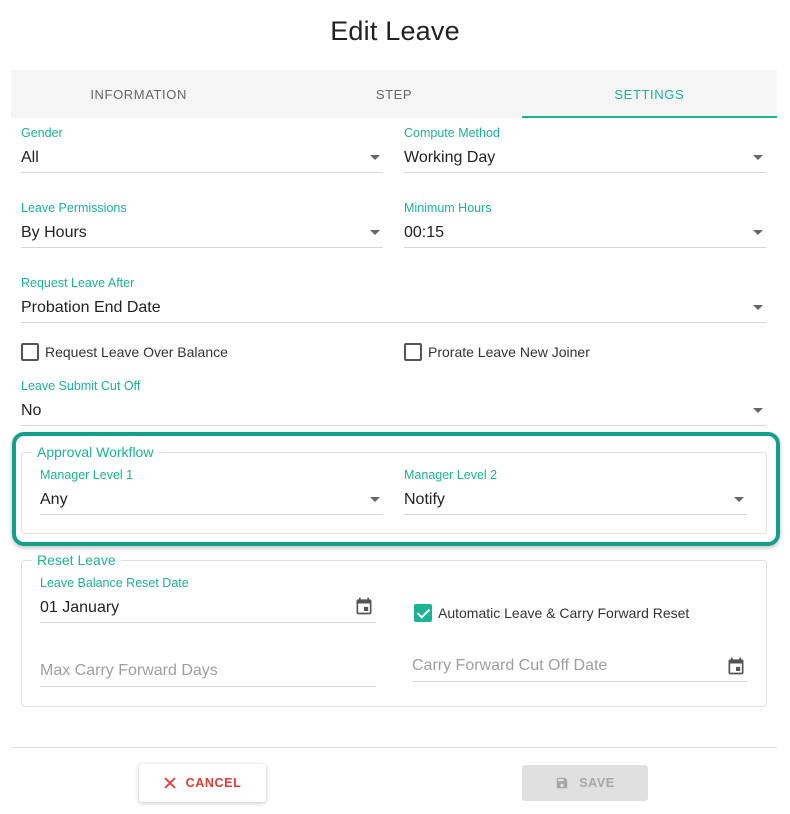 The width and height of the screenshot is (790, 814). I want to click on leave-submit-cut-off-value: No, so click(31, 410).